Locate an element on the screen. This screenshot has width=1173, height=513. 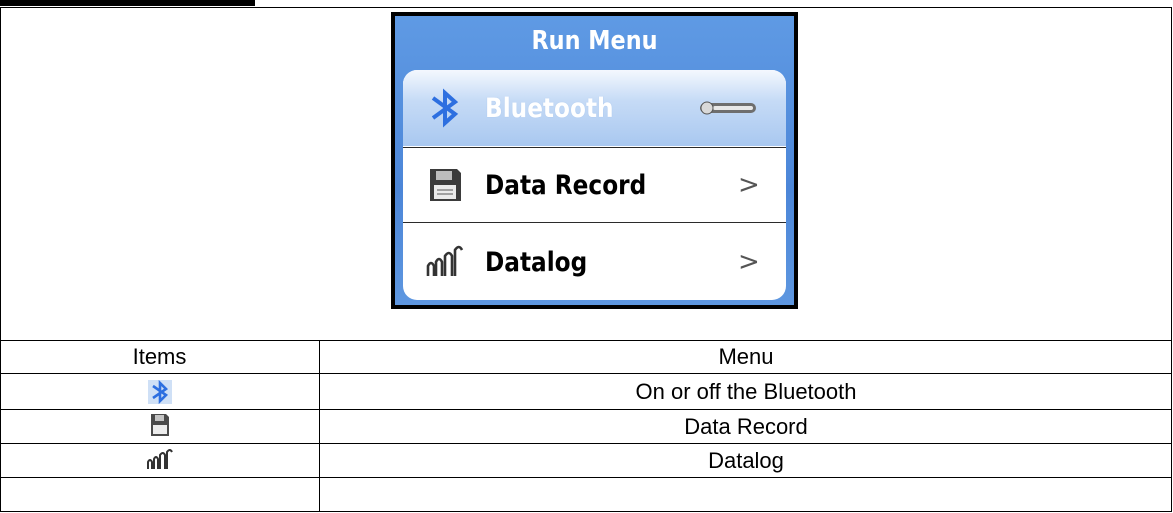
menu-list: Bluetooth Data Record > Datalog > is located at coordinates (594, 185).